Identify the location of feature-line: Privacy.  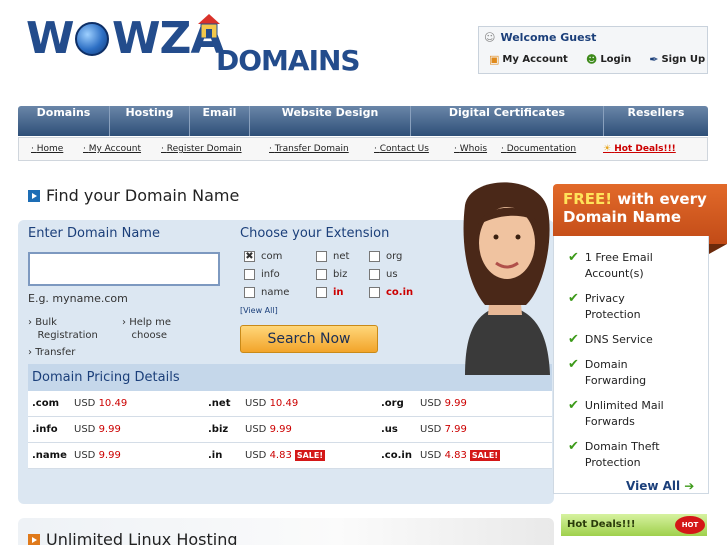
(604, 298).